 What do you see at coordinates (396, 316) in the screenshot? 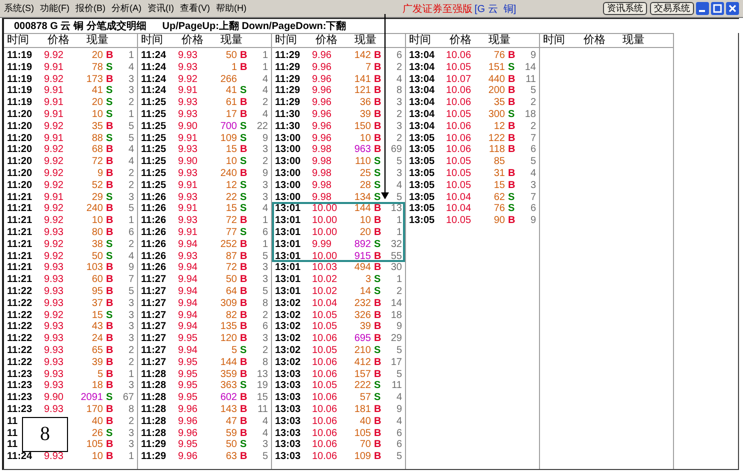
I see `count-cell: 18` at bounding box center [396, 316].